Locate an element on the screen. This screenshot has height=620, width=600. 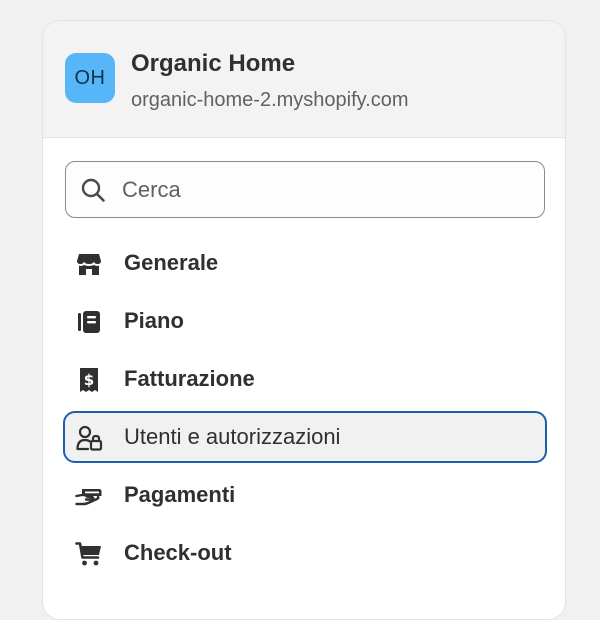
nav-item-fatturazione: $ Fatturazione is located at coordinates (305, 379).